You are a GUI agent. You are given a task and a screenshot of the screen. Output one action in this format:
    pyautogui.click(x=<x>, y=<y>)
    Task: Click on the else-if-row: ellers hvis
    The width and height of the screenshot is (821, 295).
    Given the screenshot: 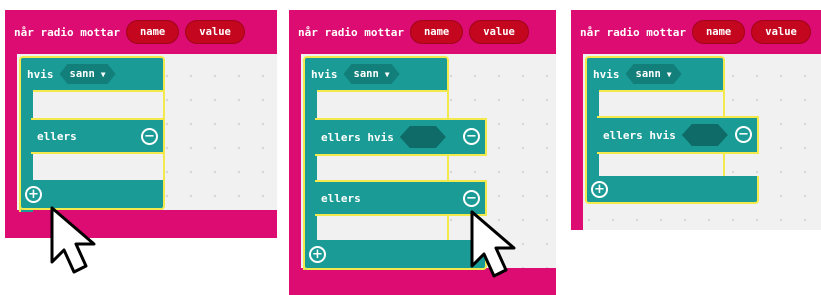 What is the action you would take?
    pyautogui.click(x=401, y=137)
    